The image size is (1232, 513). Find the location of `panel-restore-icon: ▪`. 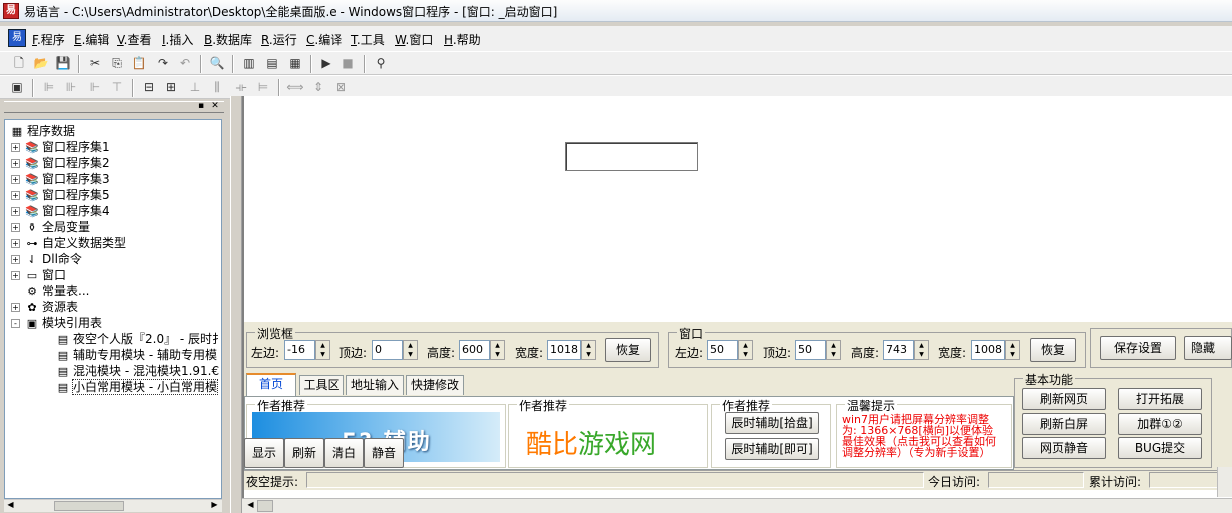

panel-restore-icon: ▪ is located at coordinates (201, 106).